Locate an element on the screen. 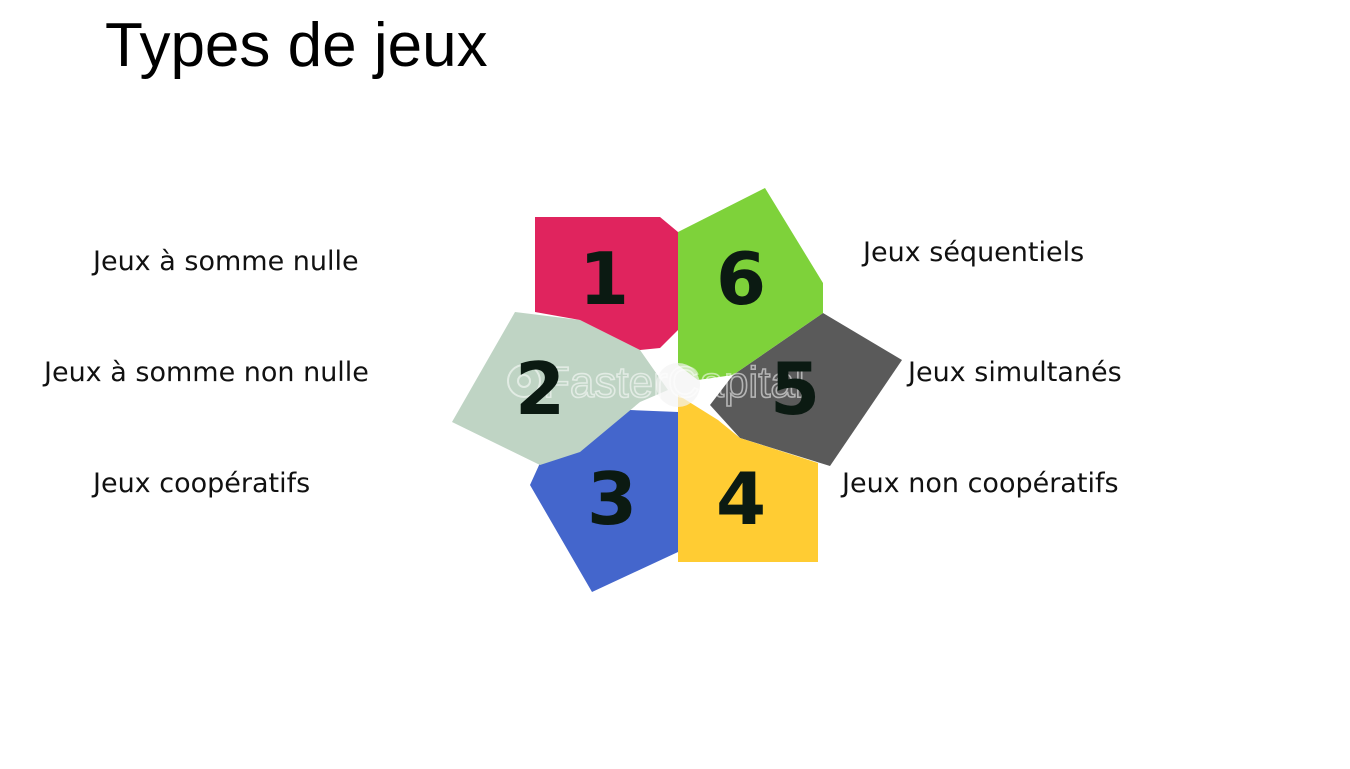 This screenshot has width=1350, height=769. number-2: 2 is located at coordinates (540, 389).